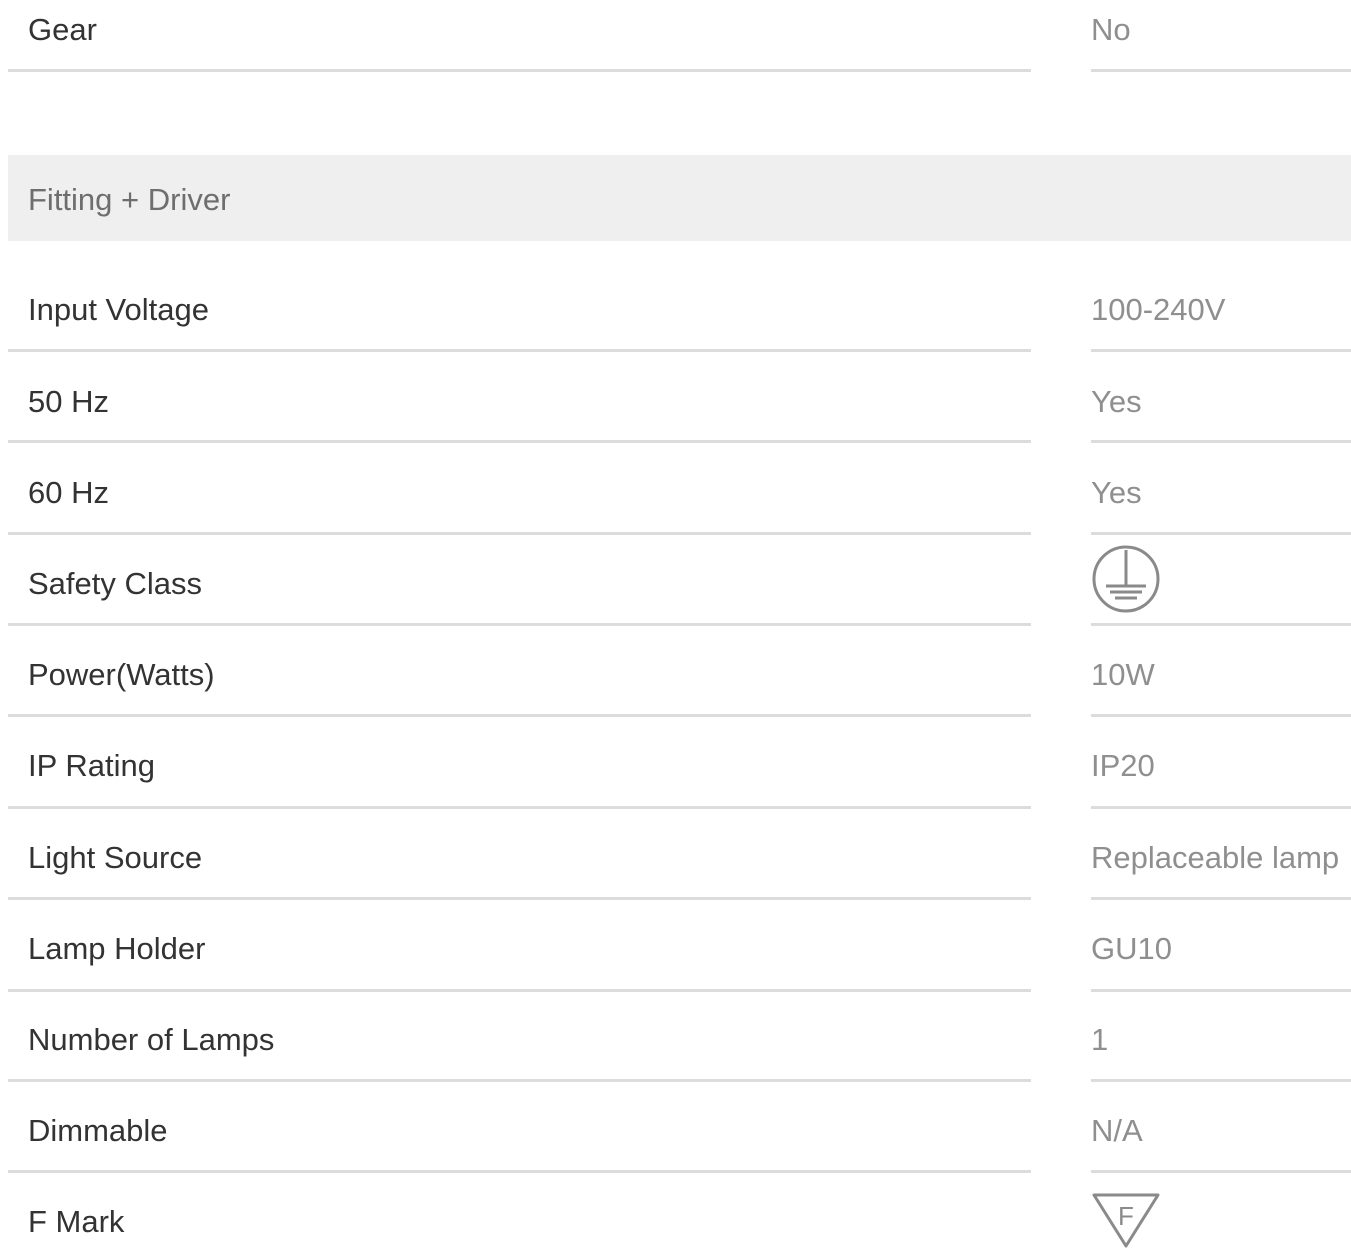 This screenshot has width=1351, height=1257. I want to click on spec-value: 1, so click(1100, 1039).